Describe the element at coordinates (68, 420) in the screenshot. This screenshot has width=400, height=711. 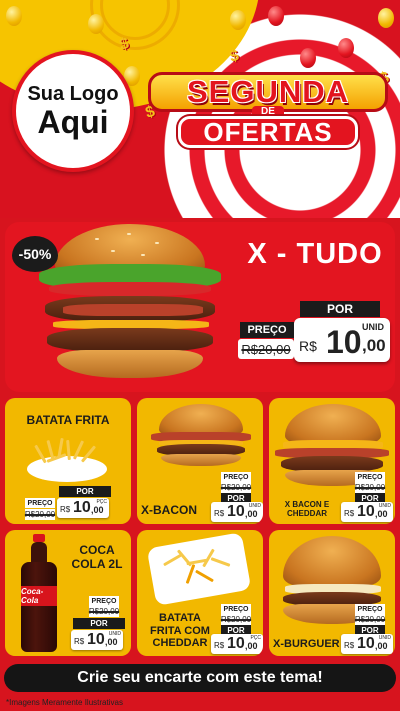
I see `product-name: BATATA FRITA` at that location.